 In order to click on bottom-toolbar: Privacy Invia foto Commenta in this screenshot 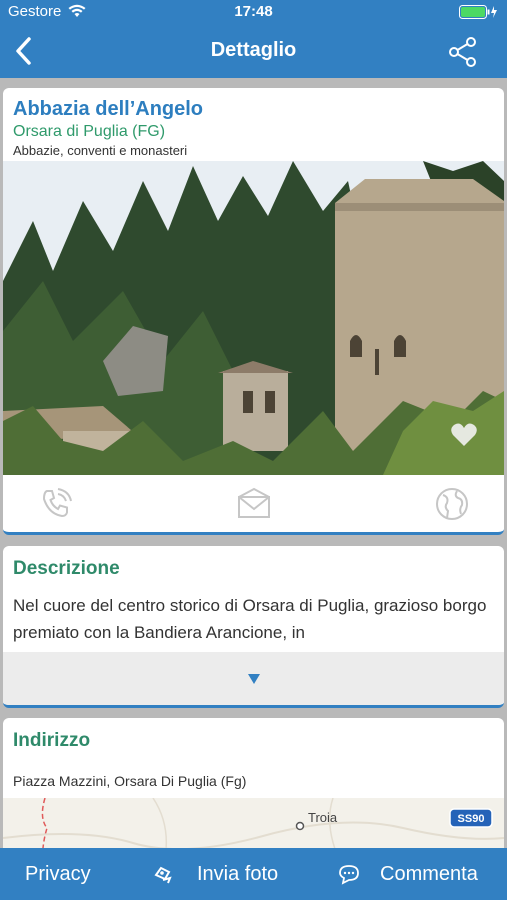, I will do `click(253, 874)`.